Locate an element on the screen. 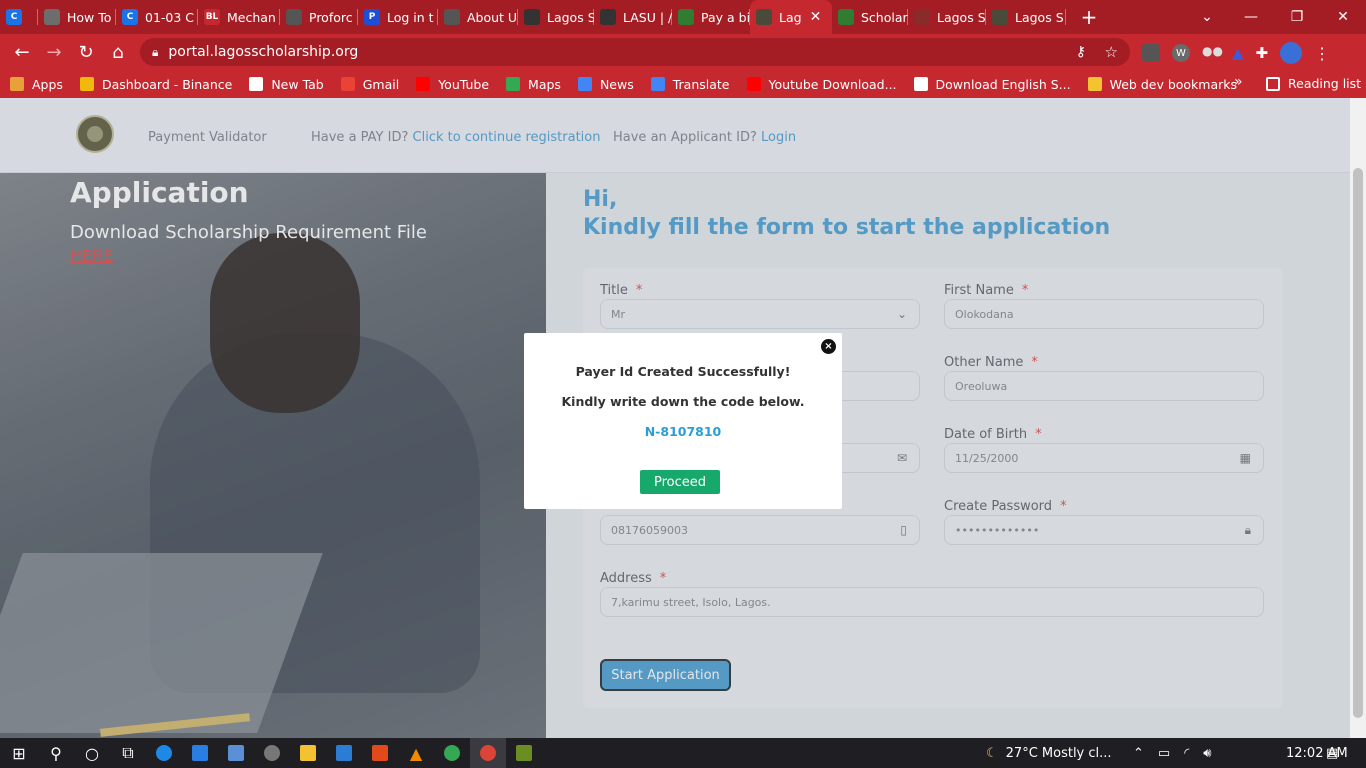 Image resolution: width=1366 pixels, height=768 pixels. bookmark-item: News is located at coordinates (605, 84).